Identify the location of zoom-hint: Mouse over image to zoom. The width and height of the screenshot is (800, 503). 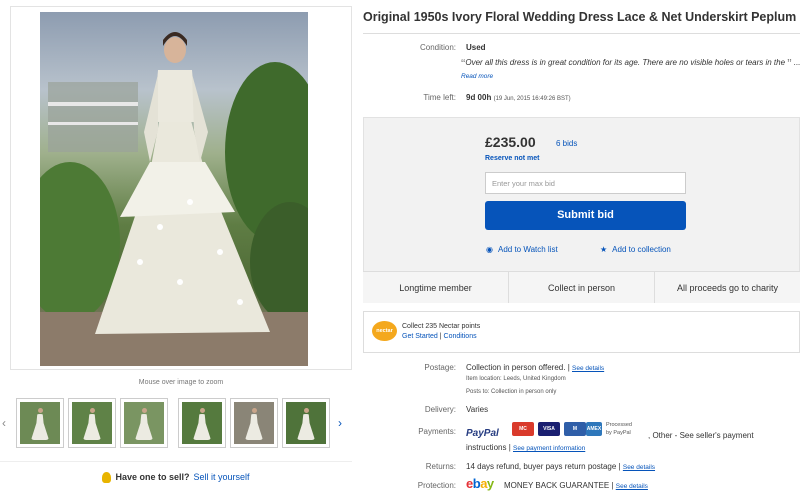
(181, 382).